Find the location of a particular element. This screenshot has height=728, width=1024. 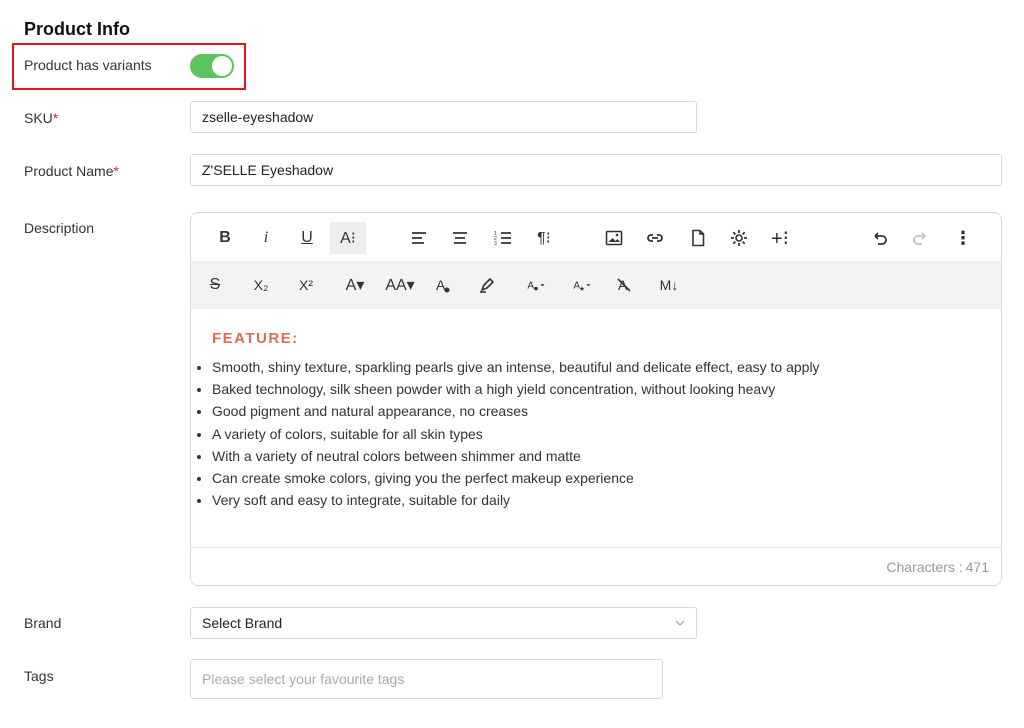

product-name-label: Product Name* is located at coordinates (71, 171).